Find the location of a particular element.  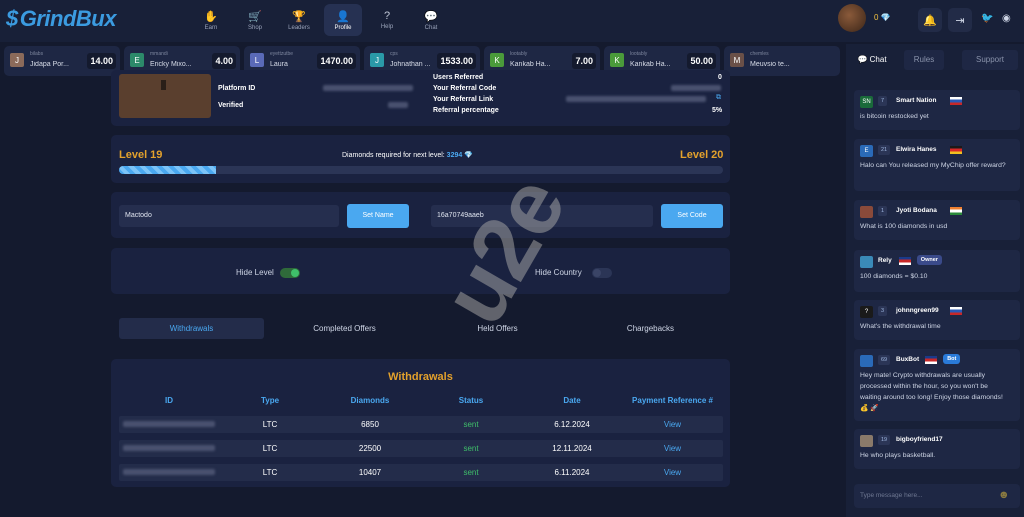

twitter-icon: 🐦 is located at coordinates (987, 18).